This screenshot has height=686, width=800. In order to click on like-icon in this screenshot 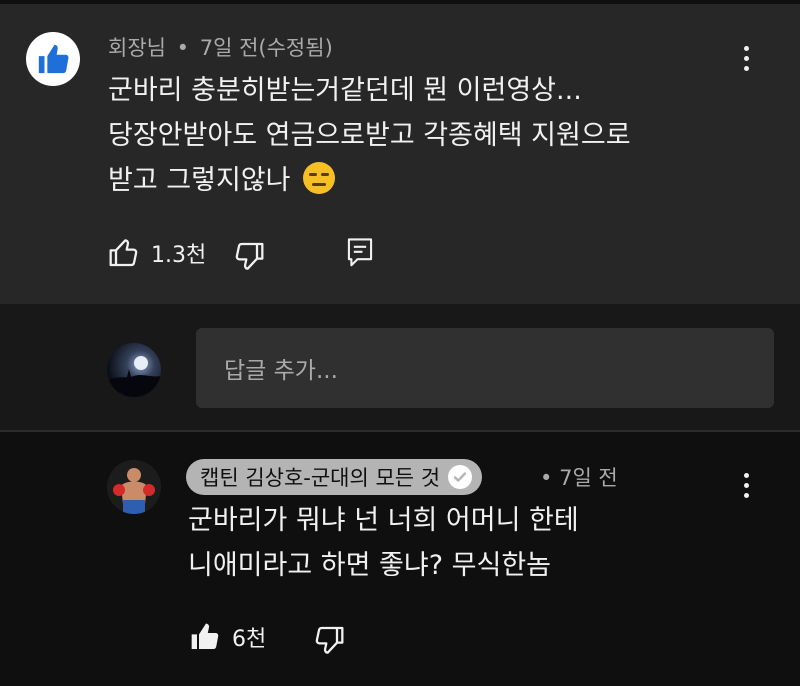, I will do `click(123, 253)`.